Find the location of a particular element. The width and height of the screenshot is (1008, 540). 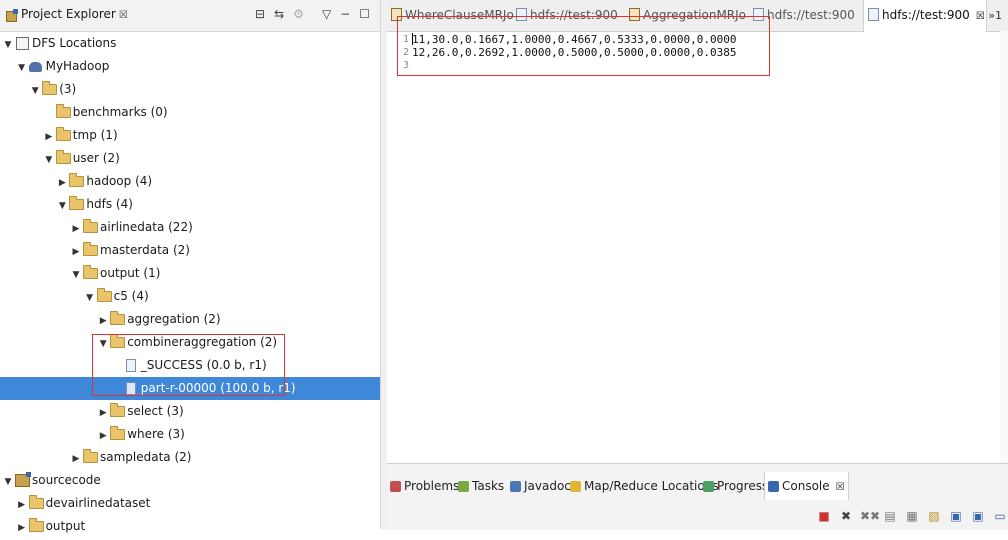

tree-item: ▼ sourcecode is located at coordinates (191, 480).